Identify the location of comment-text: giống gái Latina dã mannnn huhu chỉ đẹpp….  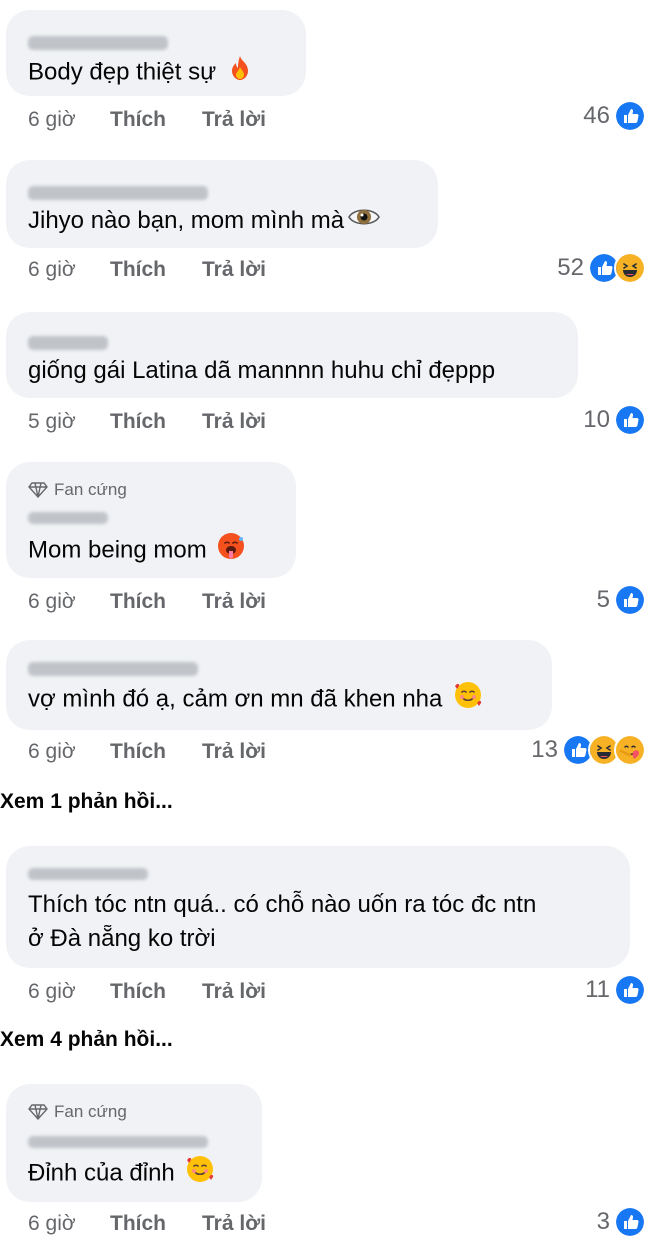
(262, 370).